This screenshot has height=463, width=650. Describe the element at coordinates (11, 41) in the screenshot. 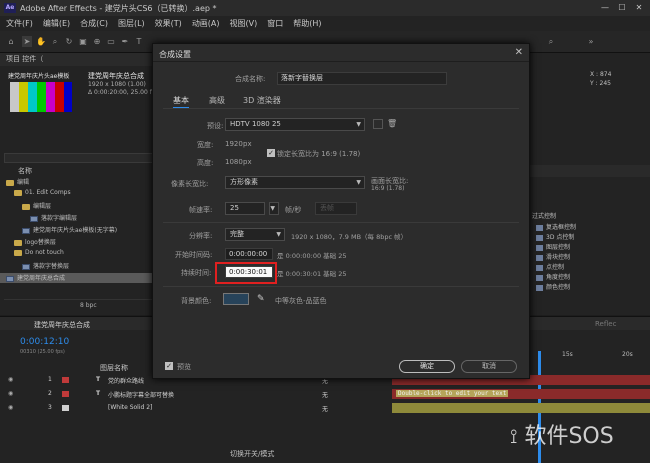

I see `home-icon: ⌂` at that location.